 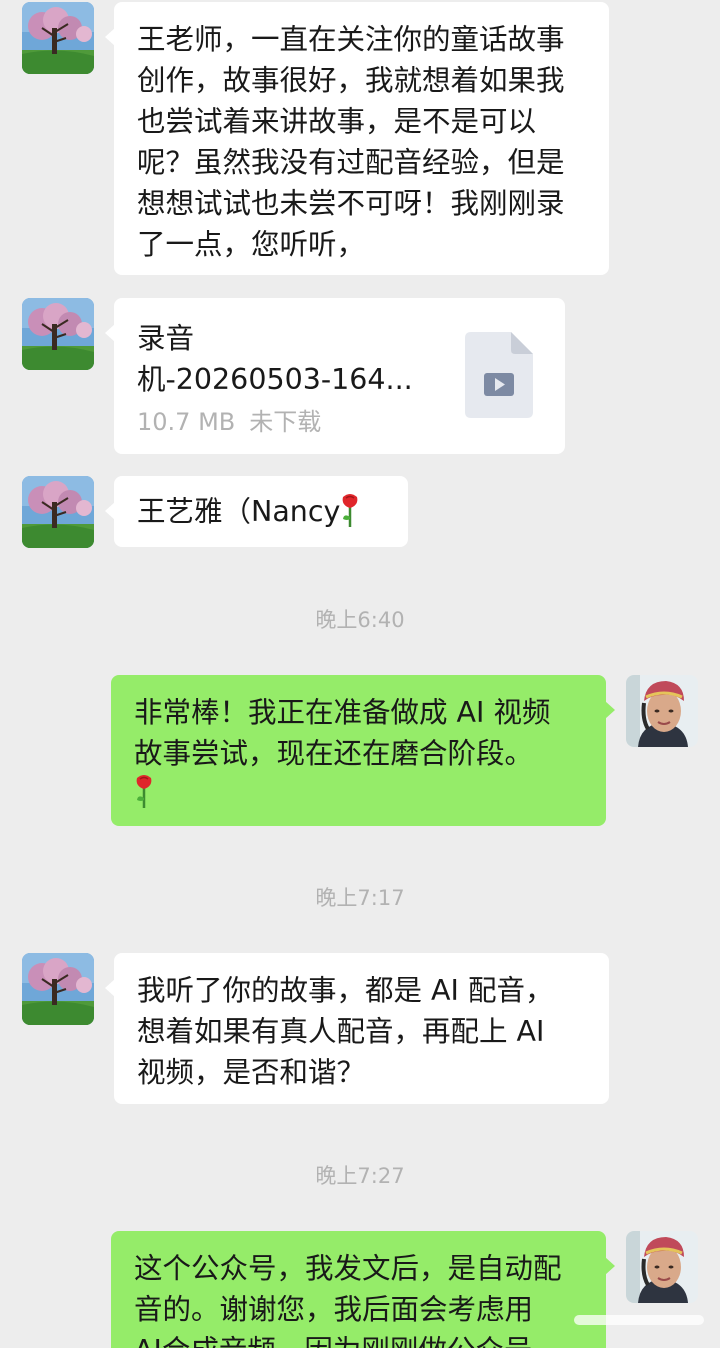 What do you see at coordinates (239, 511) in the screenshot?
I see `message-text: 王艺雅（Nancy` at bounding box center [239, 511].